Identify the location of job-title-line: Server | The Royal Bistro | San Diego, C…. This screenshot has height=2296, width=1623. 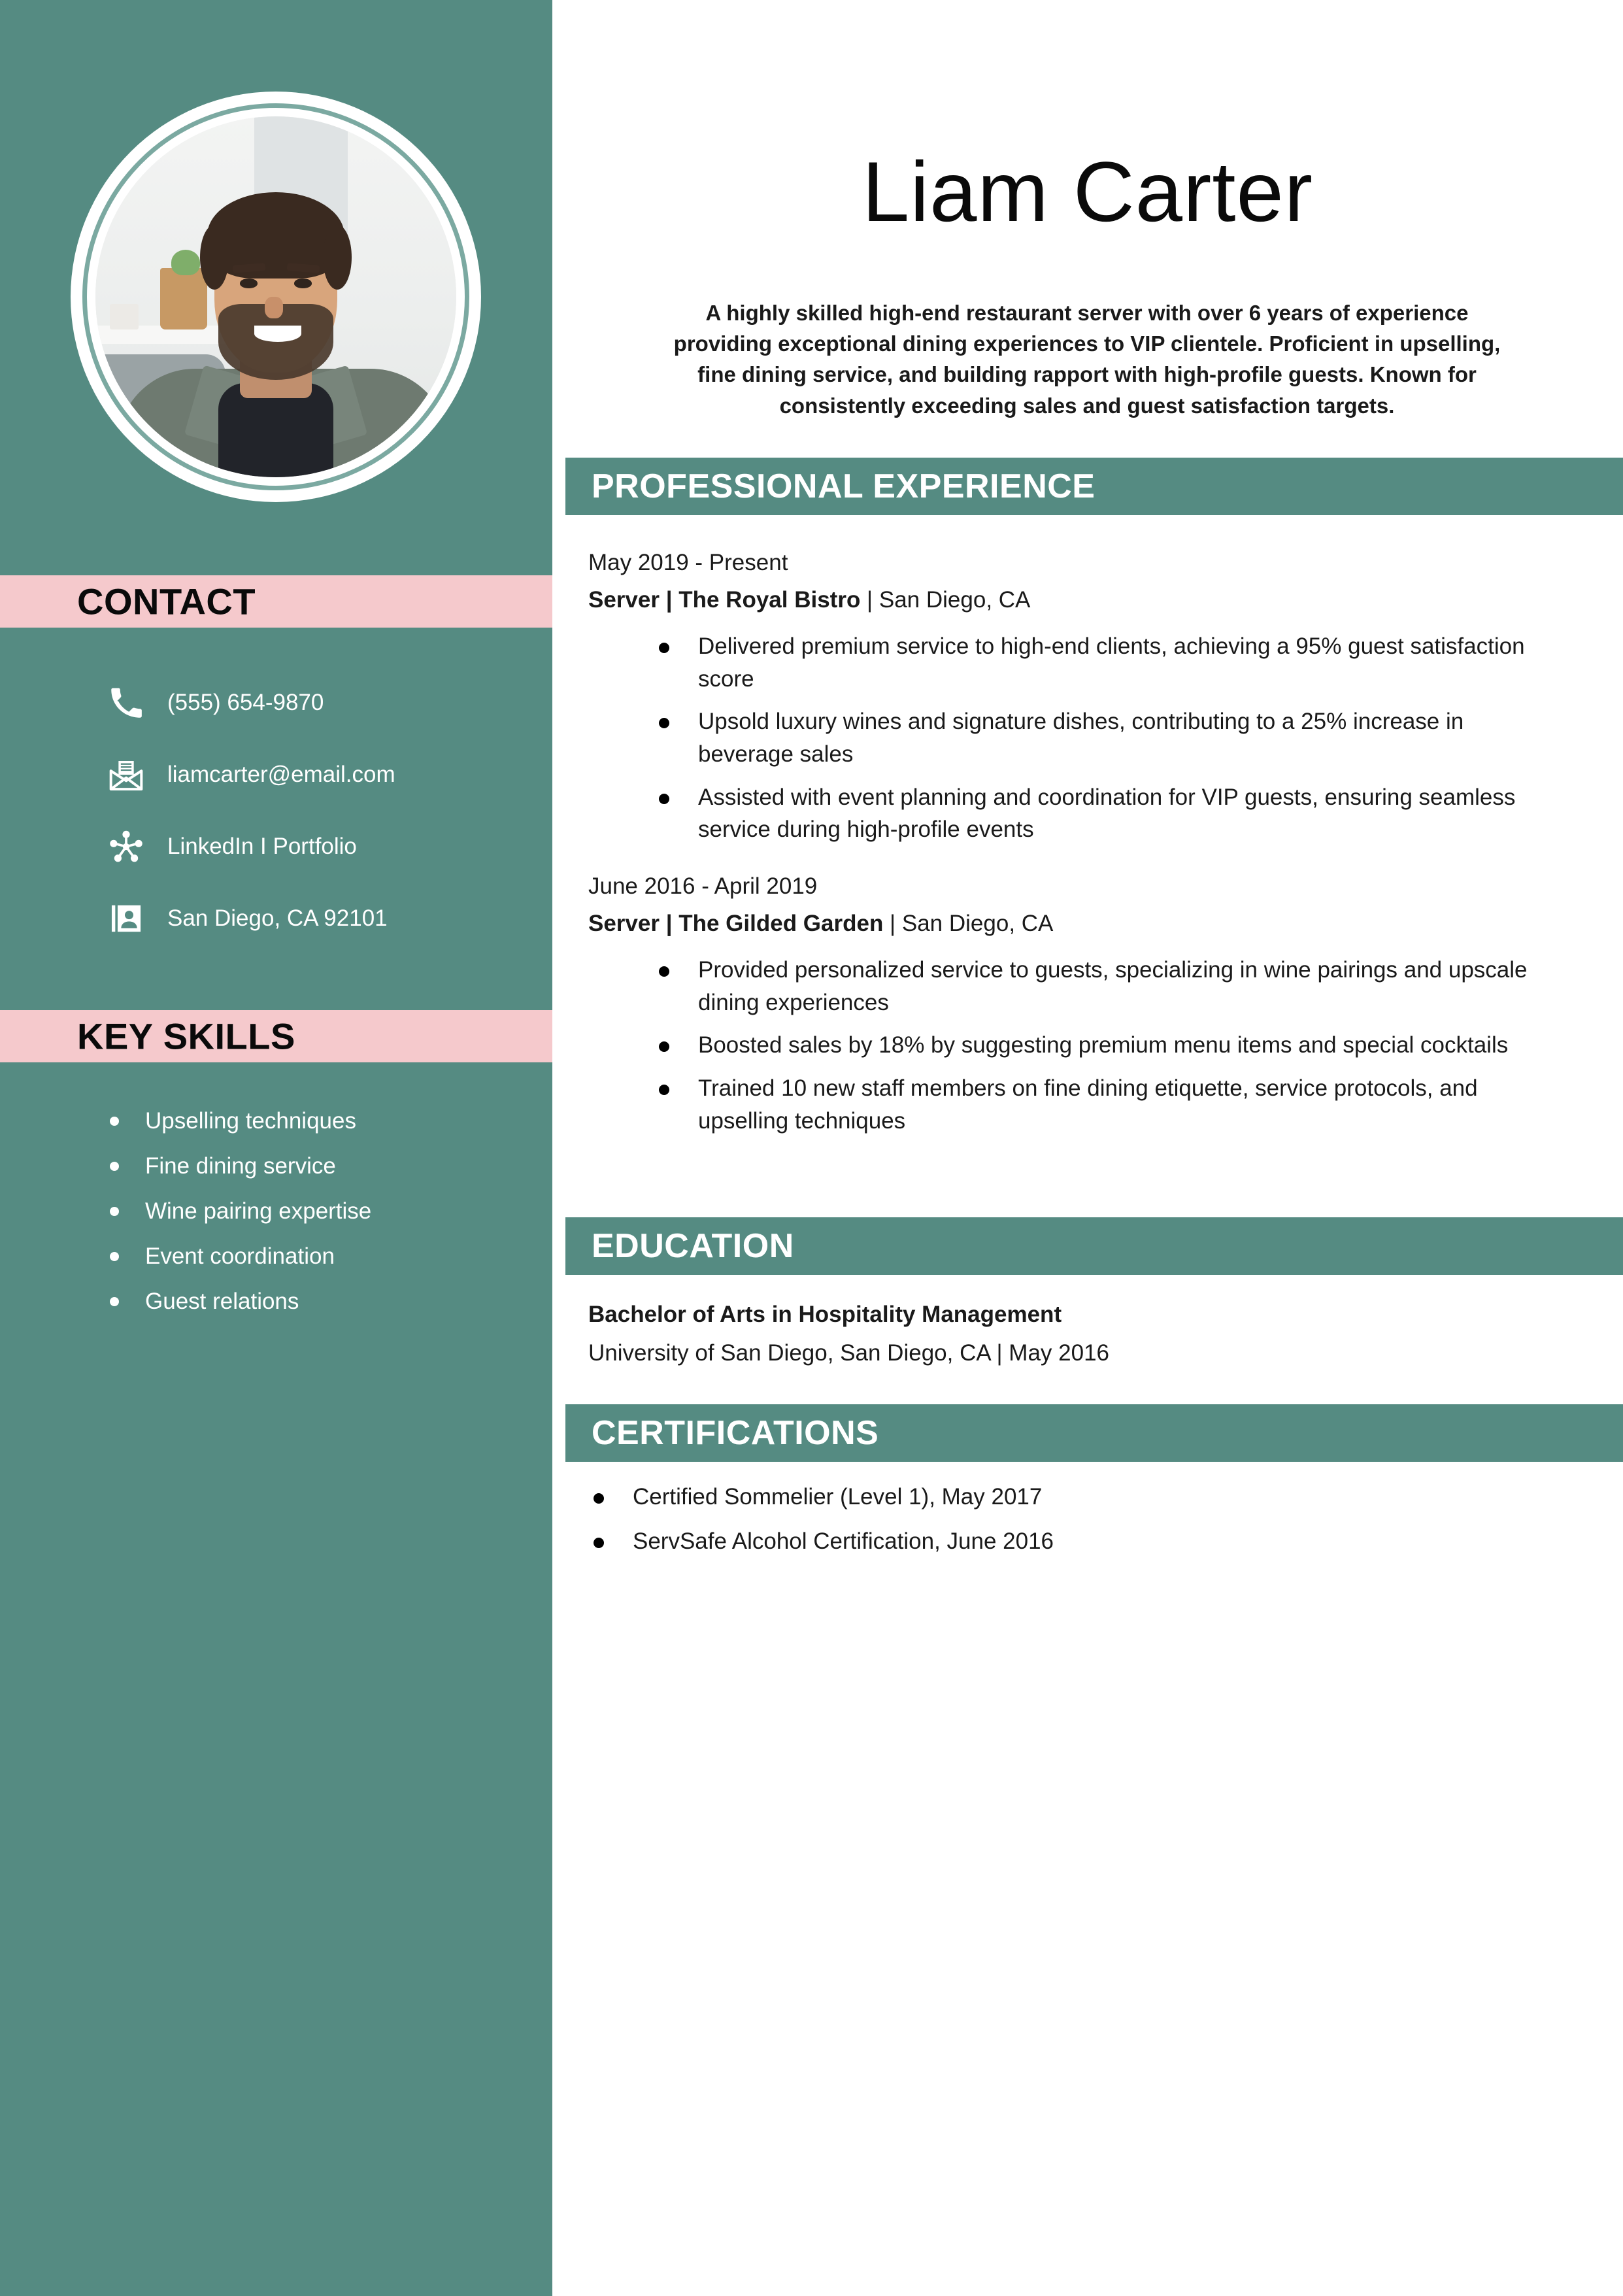
(1098, 600).